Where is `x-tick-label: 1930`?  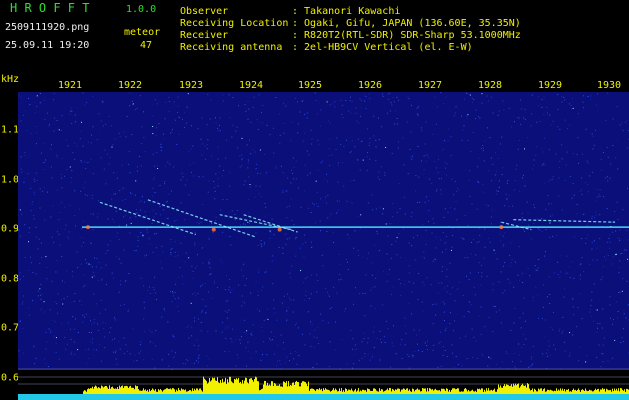 x-tick-label: 1930 is located at coordinates (609, 85).